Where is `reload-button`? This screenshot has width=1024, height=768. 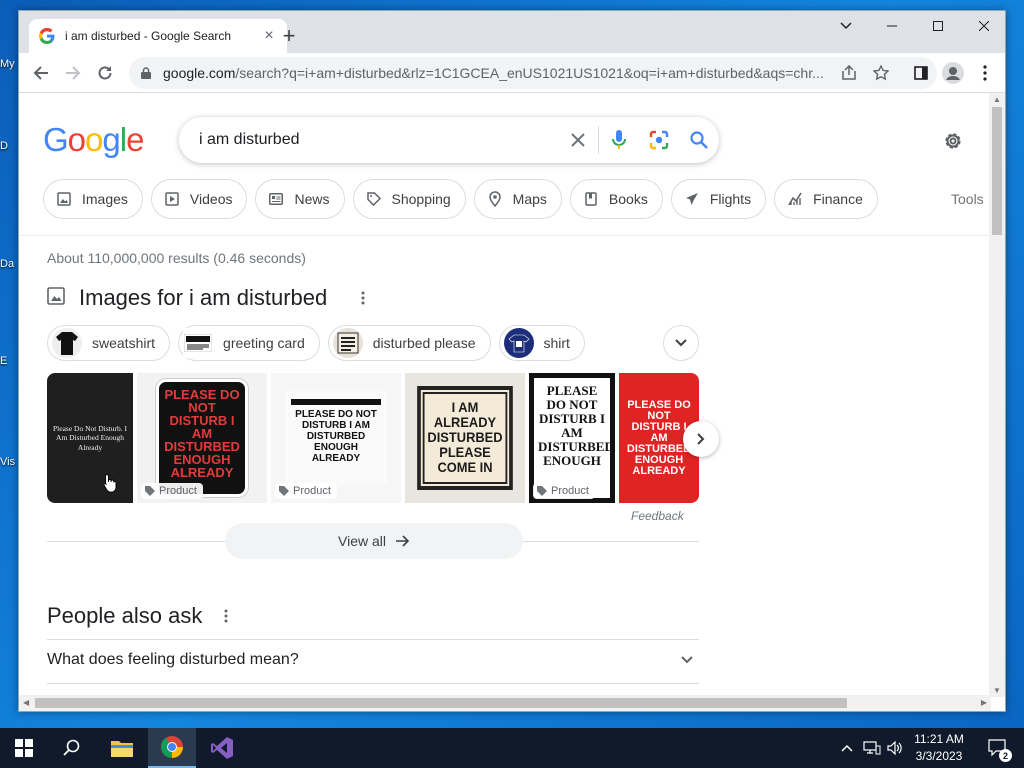
reload-button is located at coordinates (105, 73).